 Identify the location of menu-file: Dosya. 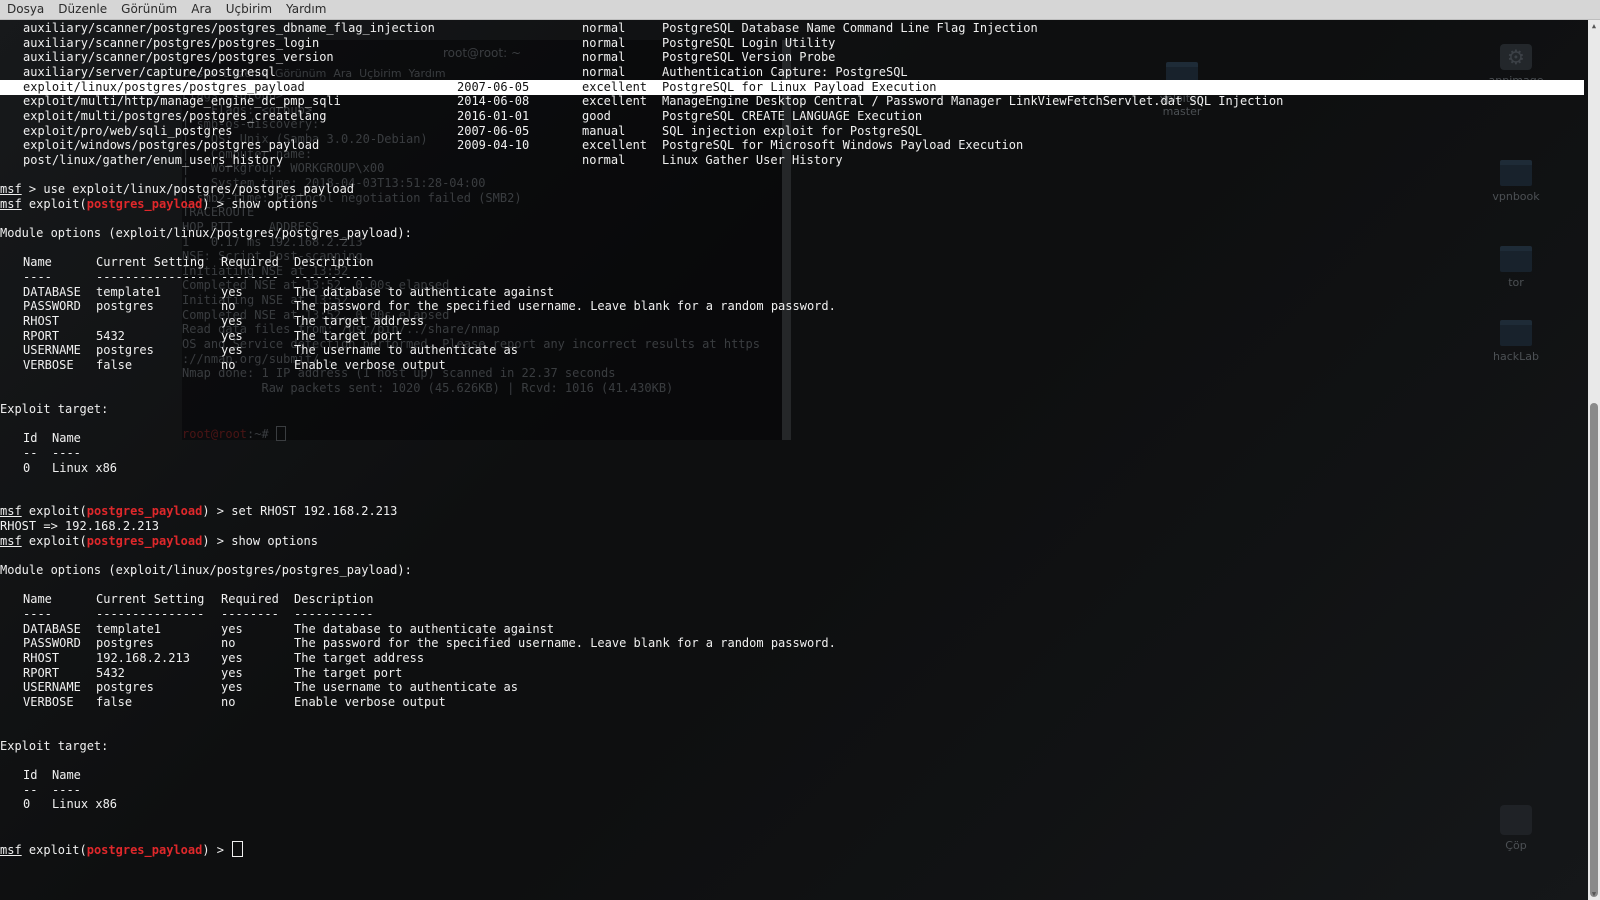
(25, 9).